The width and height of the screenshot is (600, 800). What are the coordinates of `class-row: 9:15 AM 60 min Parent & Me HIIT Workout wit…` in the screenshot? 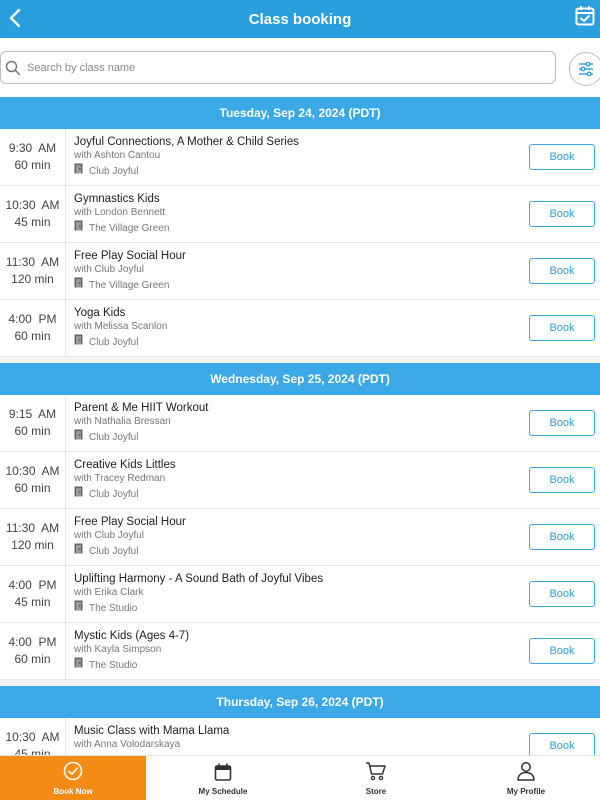 It's located at (300, 423).